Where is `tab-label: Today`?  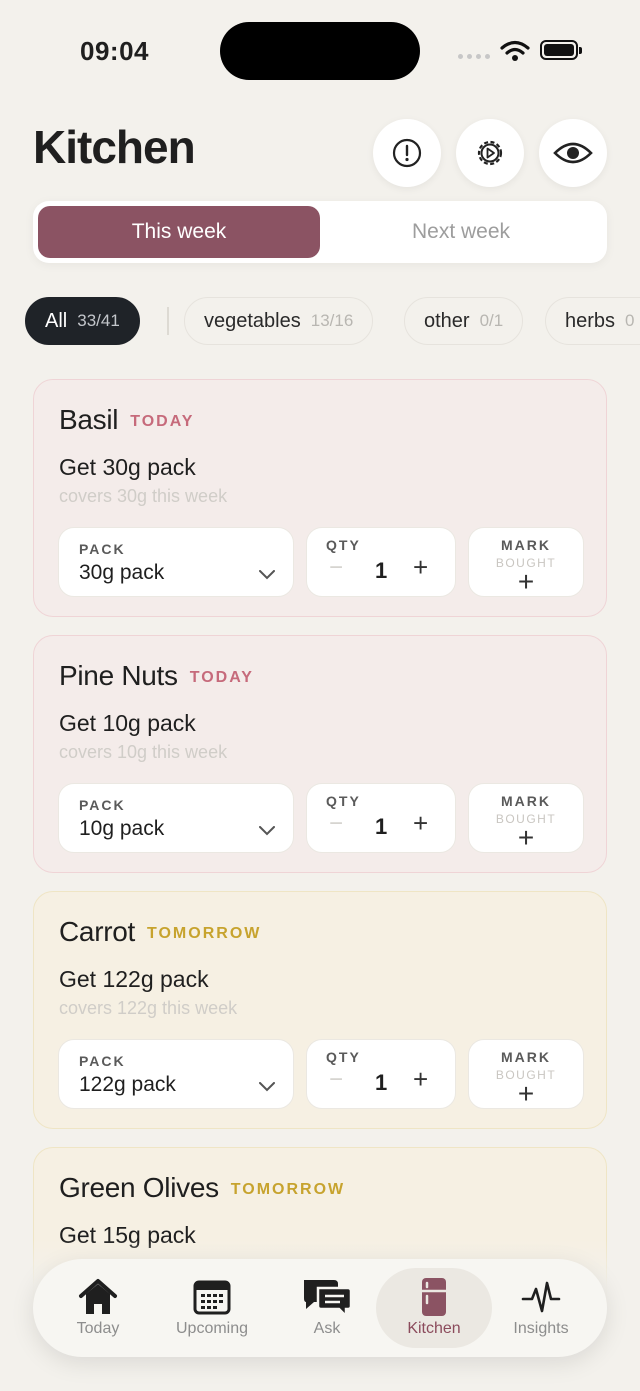
tab-label: Today is located at coordinates (98, 1328).